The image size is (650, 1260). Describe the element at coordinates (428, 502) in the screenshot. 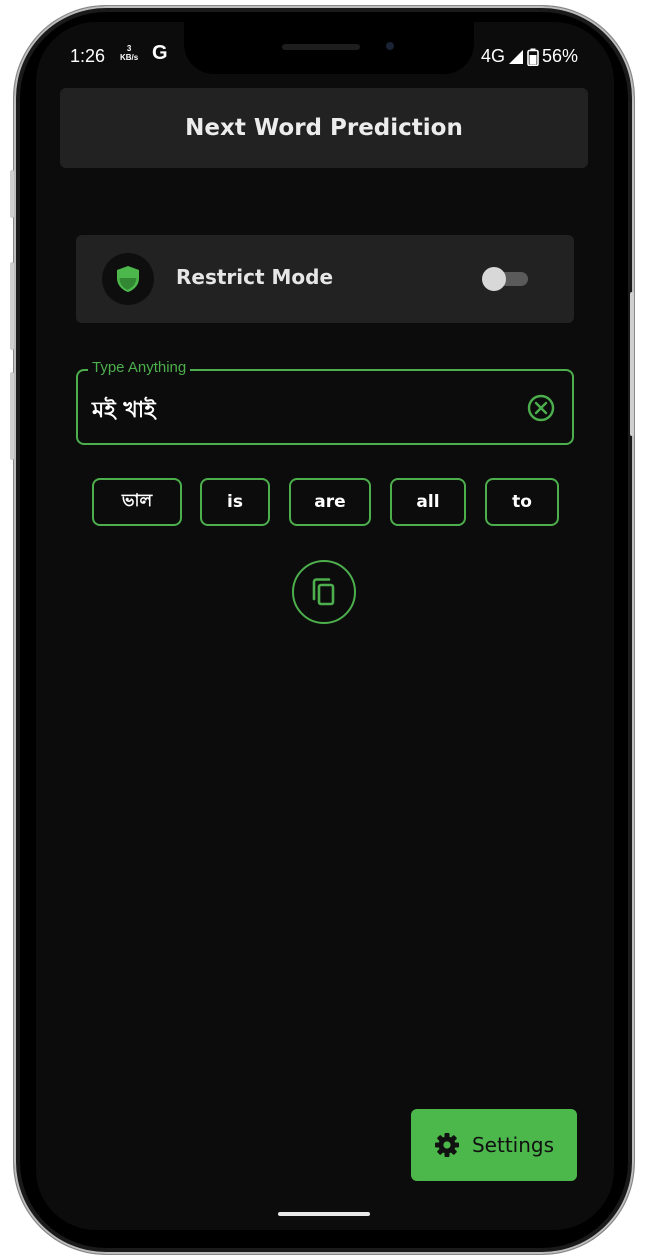

I see `suggestion-chip: all` at that location.